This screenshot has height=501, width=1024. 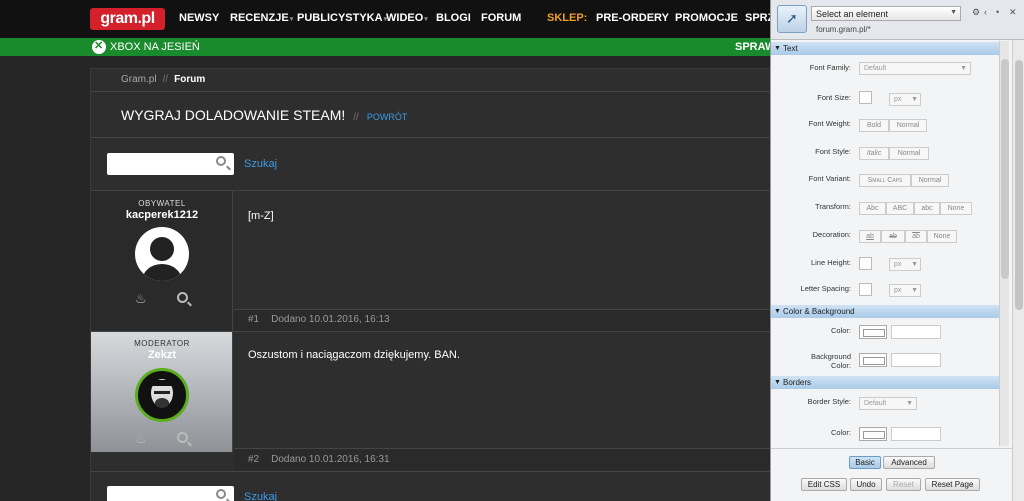 What do you see at coordinates (253, 459) in the screenshot?
I see `post-number: #2` at bounding box center [253, 459].